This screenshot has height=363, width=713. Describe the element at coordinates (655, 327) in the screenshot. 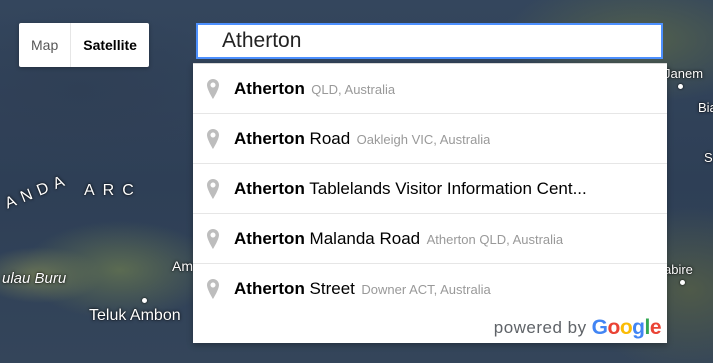

I see `google-logo-letter: e` at that location.